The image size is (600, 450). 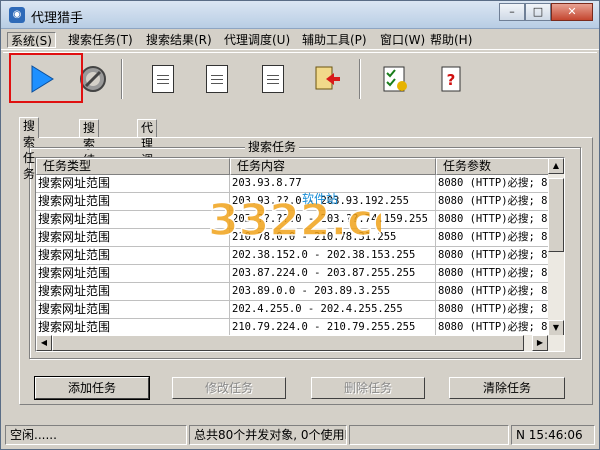 What do you see at coordinates (57, 18) in the screenshot?
I see `window-title: 代理猎手` at bounding box center [57, 18].